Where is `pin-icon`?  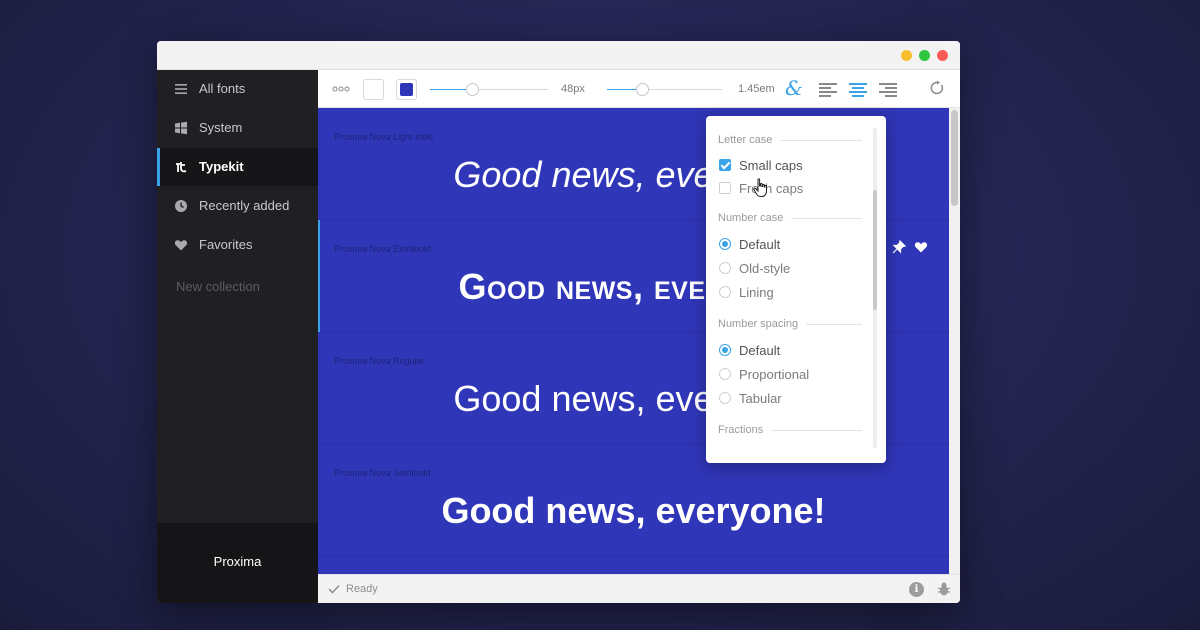 pin-icon is located at coordinates (899, 247).